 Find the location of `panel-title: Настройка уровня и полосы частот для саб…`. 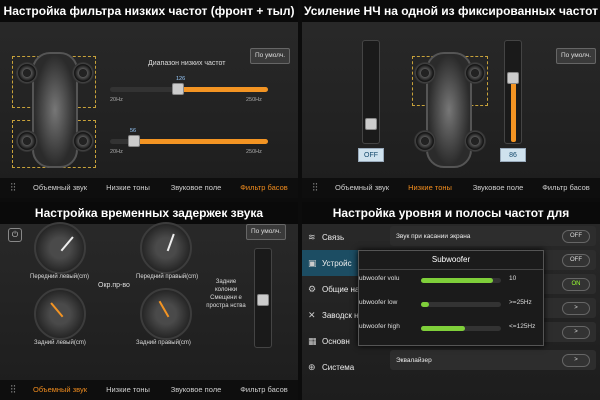

panel-title: Настройка уровня и полосы частот для саб… is located at coordinates (451, 222).